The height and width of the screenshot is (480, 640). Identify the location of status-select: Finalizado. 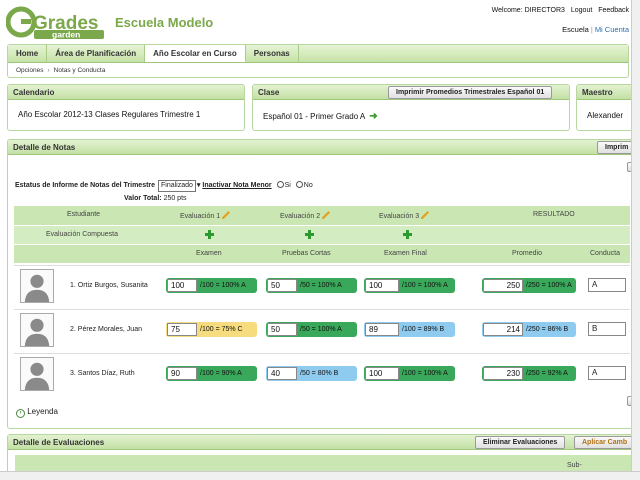
(177, 186).